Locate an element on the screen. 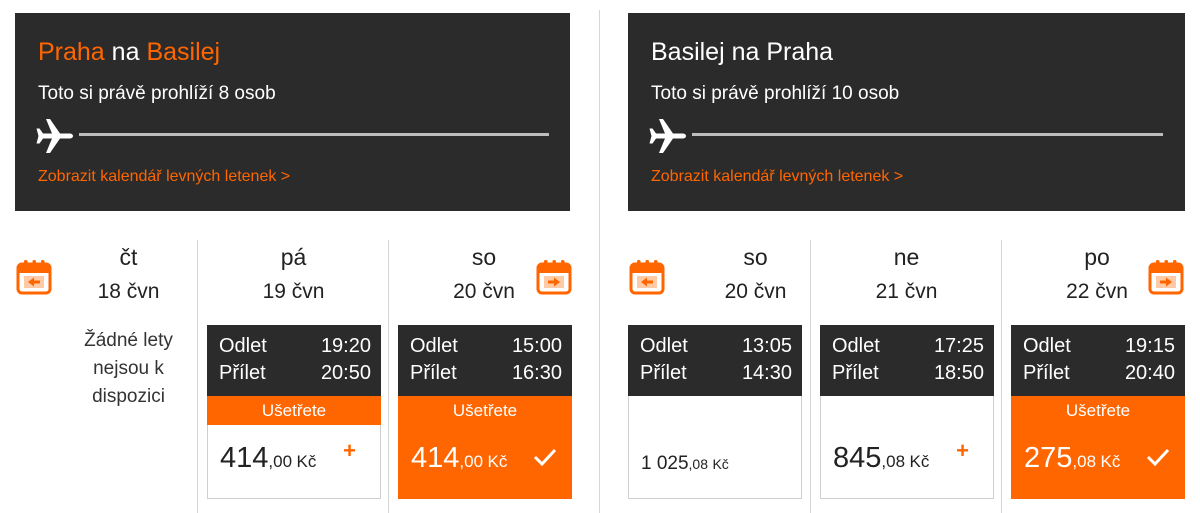  day-name: so is located at coordinates (755, 257).